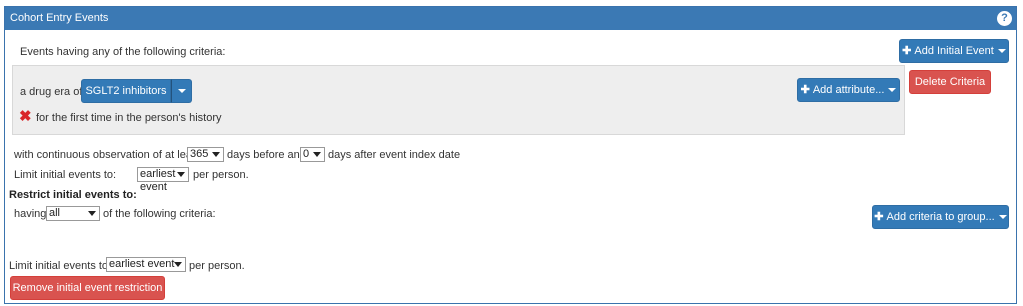 The width and height of the screenshot is (1023, 306). What do you see at coordinates (51, 92) in the screenshot?
I see `criteria-prefix: a drug era of` at bounding box center [51, 92].